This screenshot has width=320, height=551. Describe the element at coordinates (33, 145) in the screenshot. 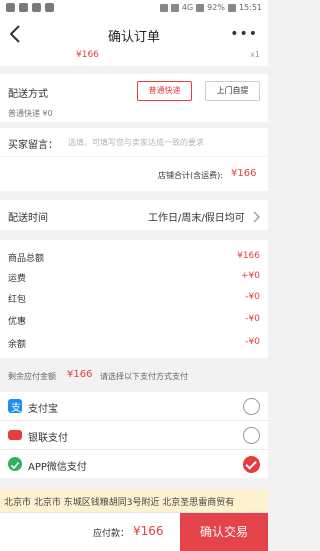

I see `message-label: 买家留言：` at that location.